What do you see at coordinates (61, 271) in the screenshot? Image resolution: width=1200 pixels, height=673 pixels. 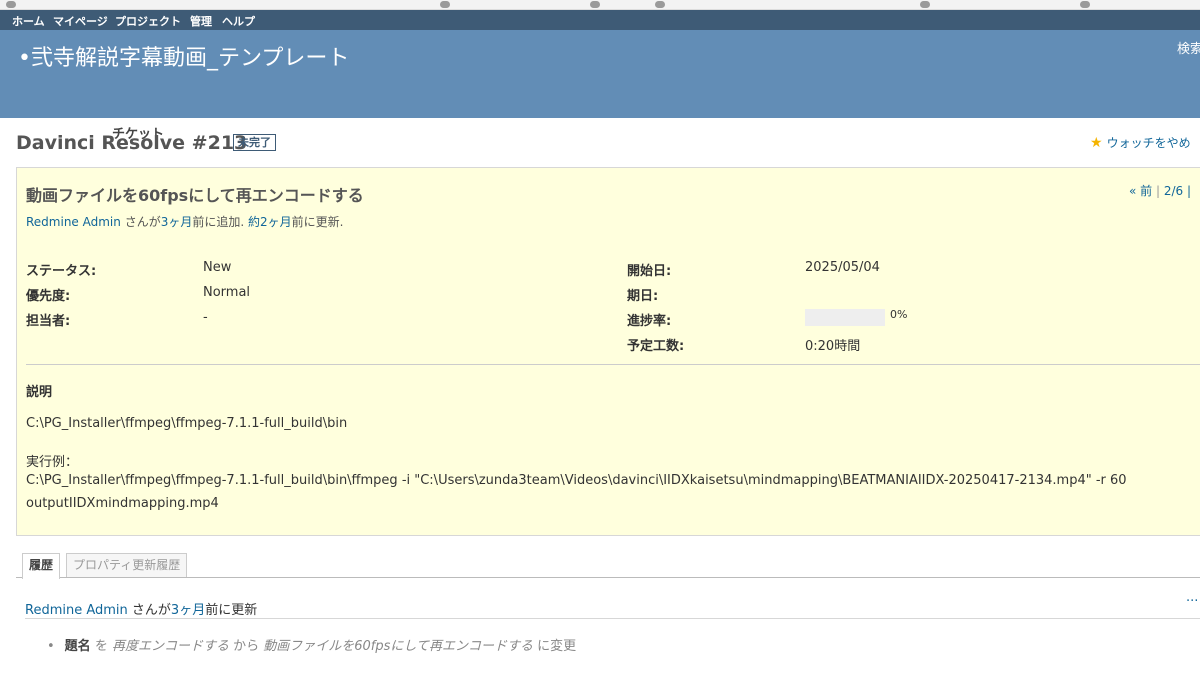 I see `status-label: ステータス:` at bounding box center [61, 271].